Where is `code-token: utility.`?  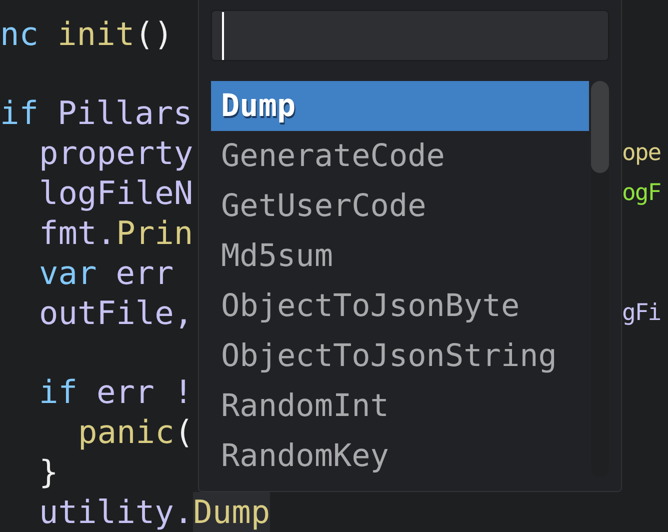
code-token: utility. is located at coordinates (116, 512).